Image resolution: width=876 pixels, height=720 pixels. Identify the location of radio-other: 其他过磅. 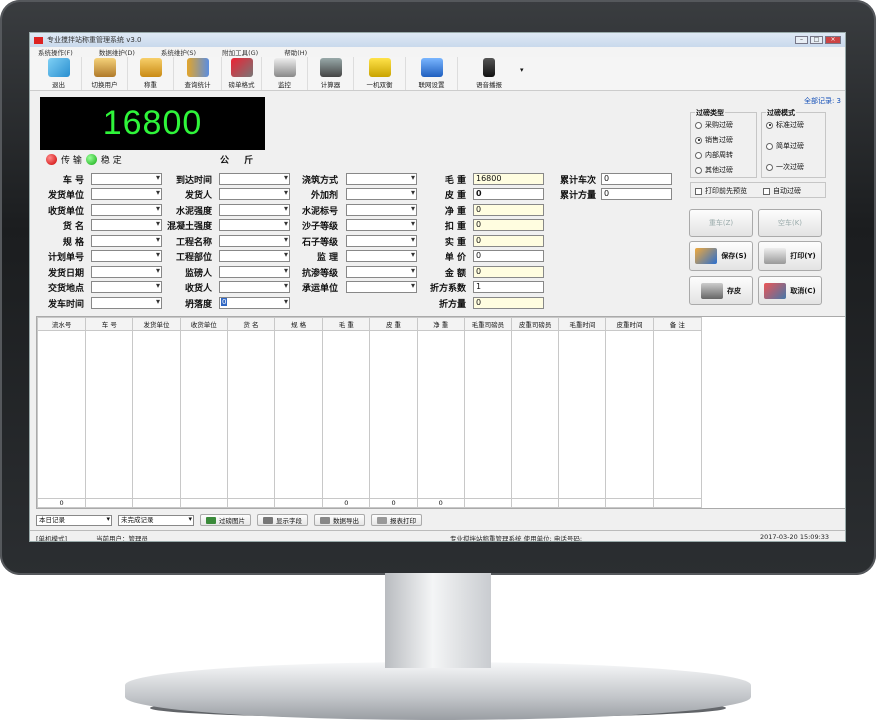
(714, 170).